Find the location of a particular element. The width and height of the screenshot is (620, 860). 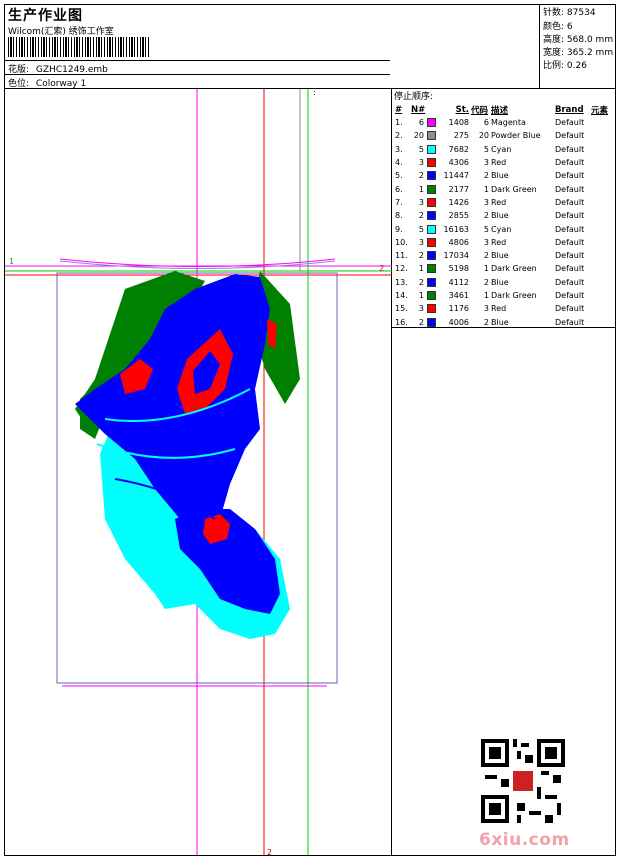

marker-top: : is located at coordinates (314, 93).